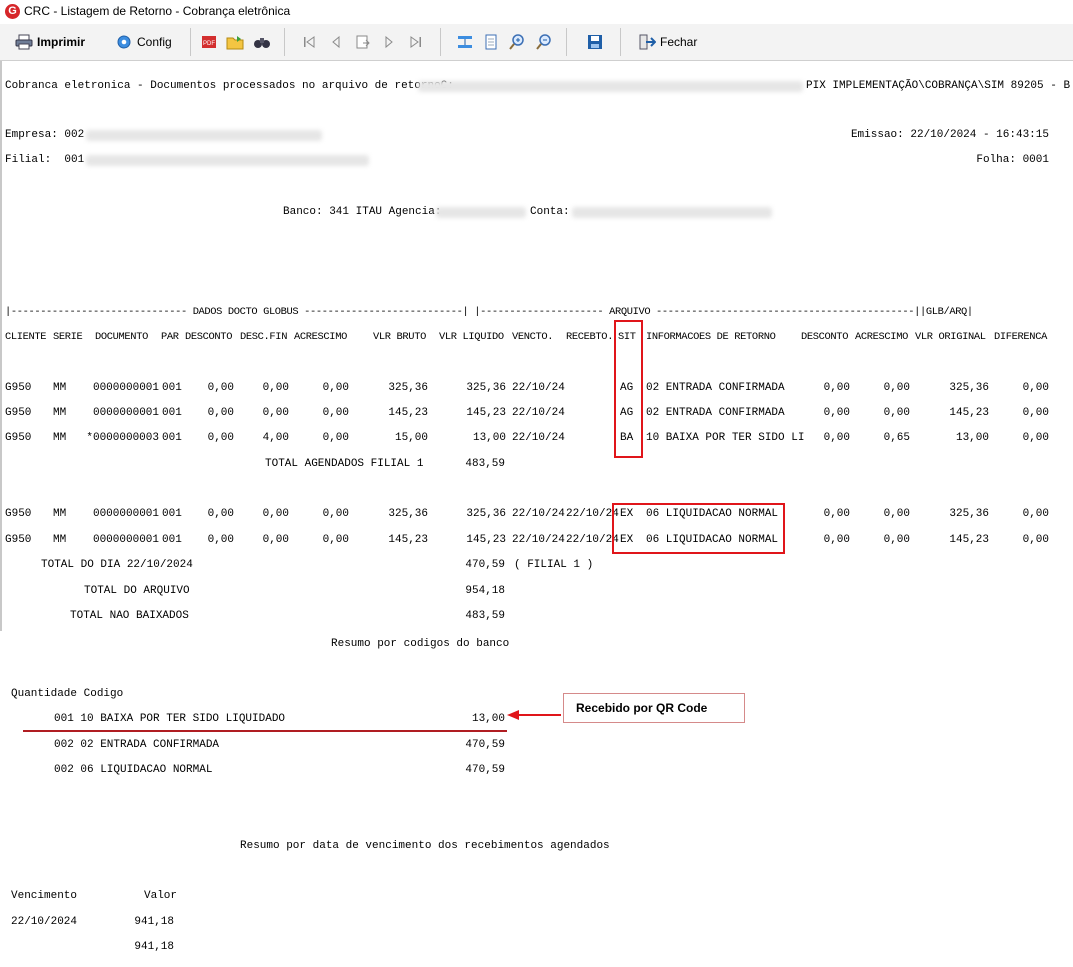  Describe the element at coordinates (209, 42) in the screenshot. I see `export-pdf-icon: PDF` at that location.